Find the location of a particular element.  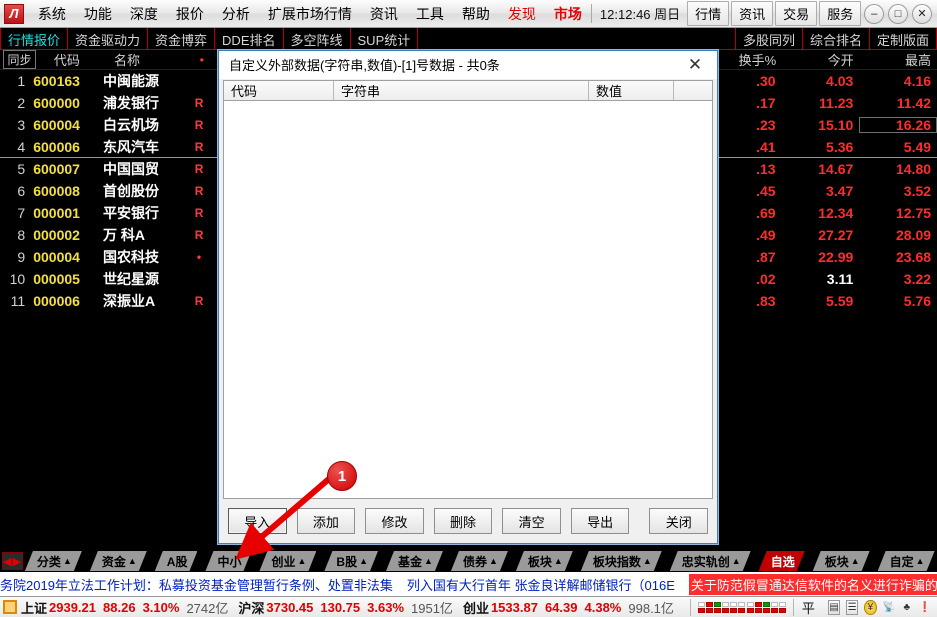

exclaim-icon: ❗ is located at coordinates (925, 607).